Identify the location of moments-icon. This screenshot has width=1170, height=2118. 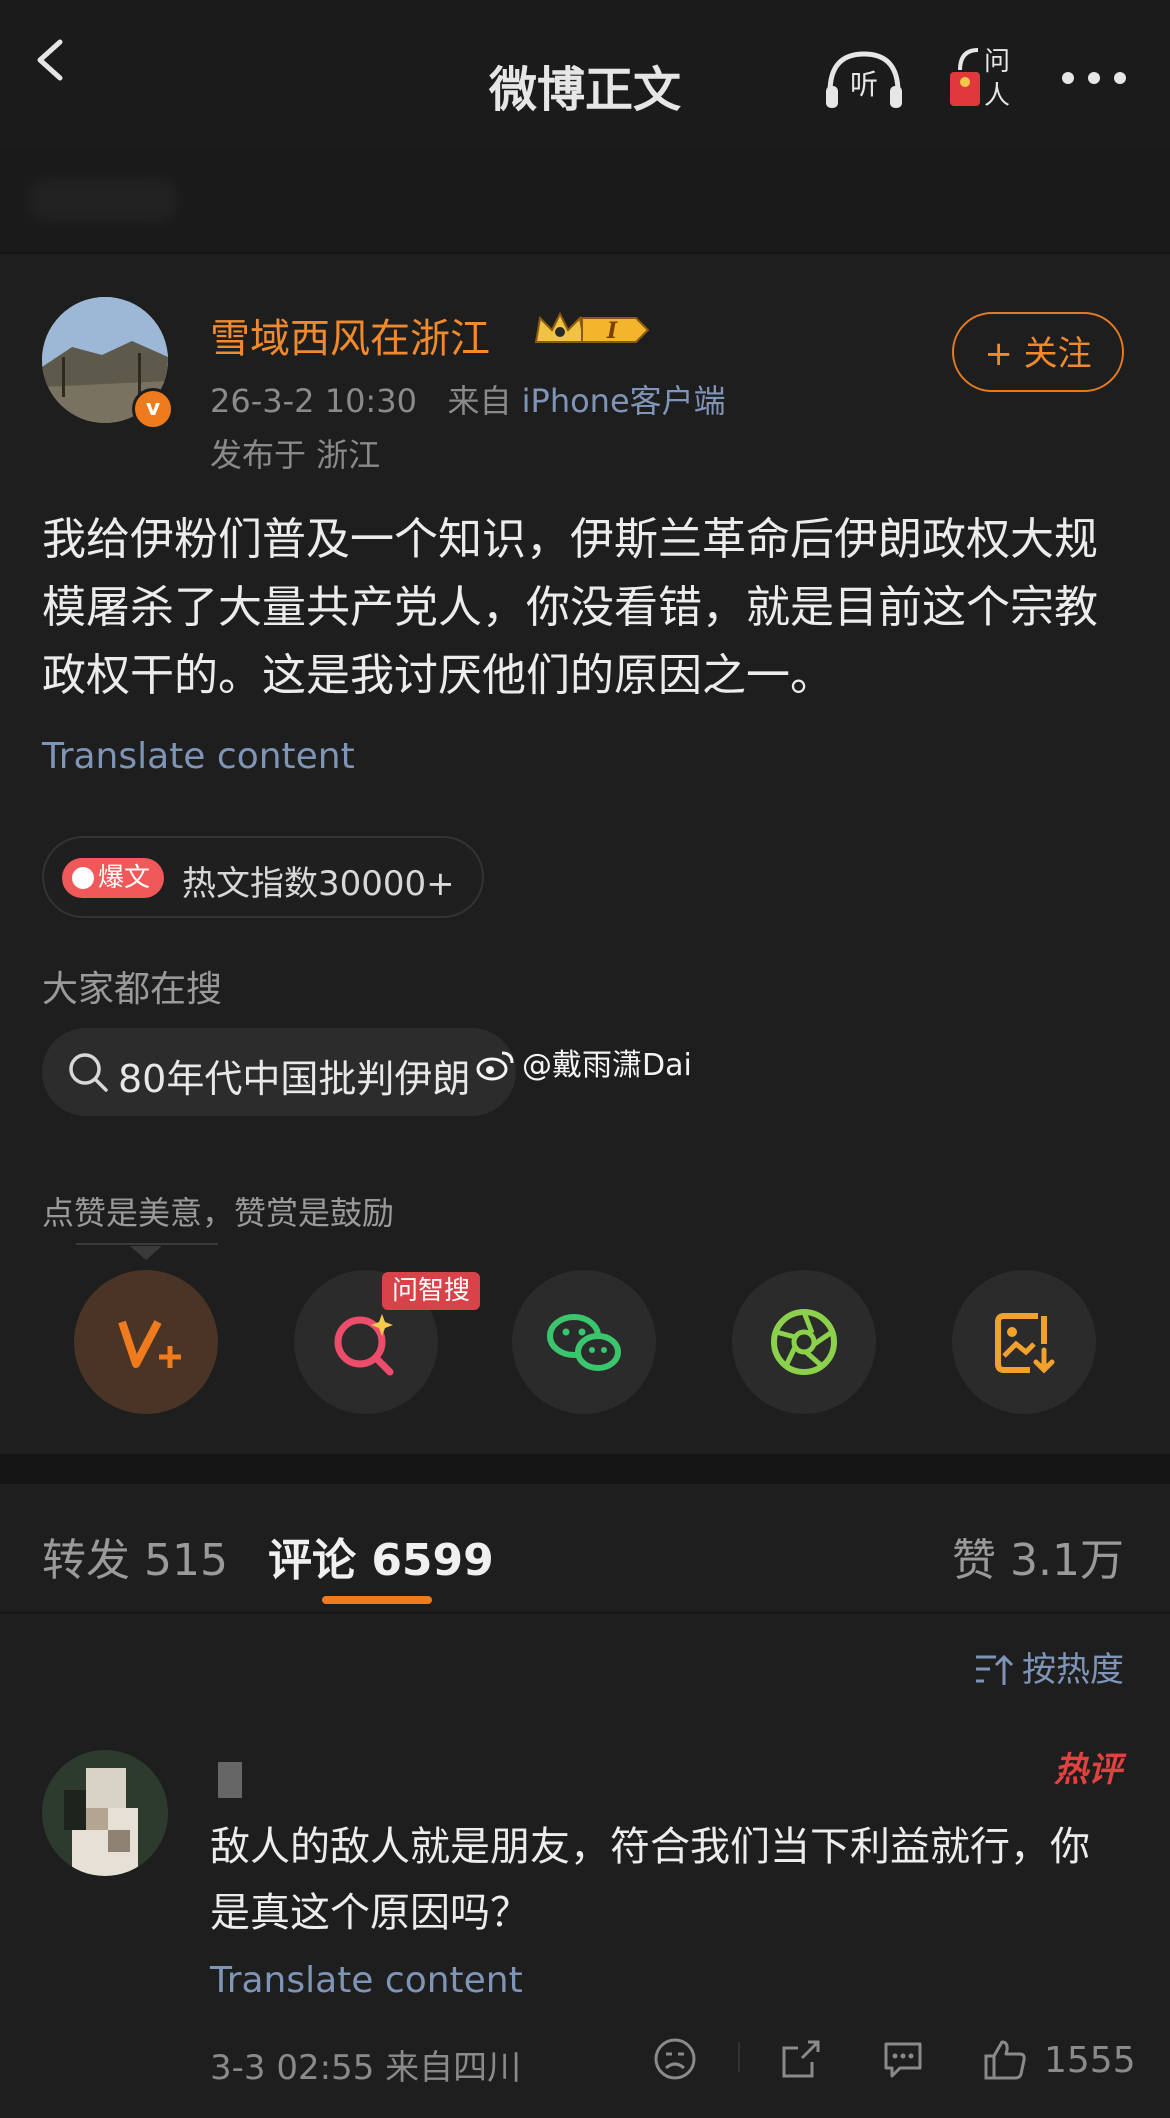
(804, 1342).